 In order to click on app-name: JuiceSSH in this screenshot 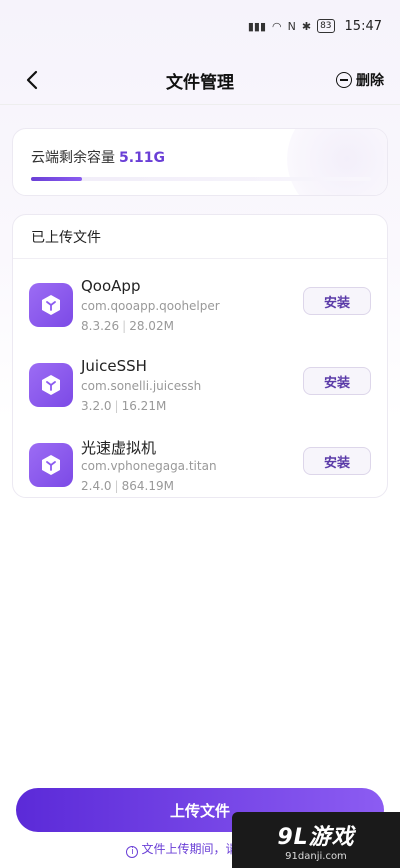, I will do `click(114, 366)`.